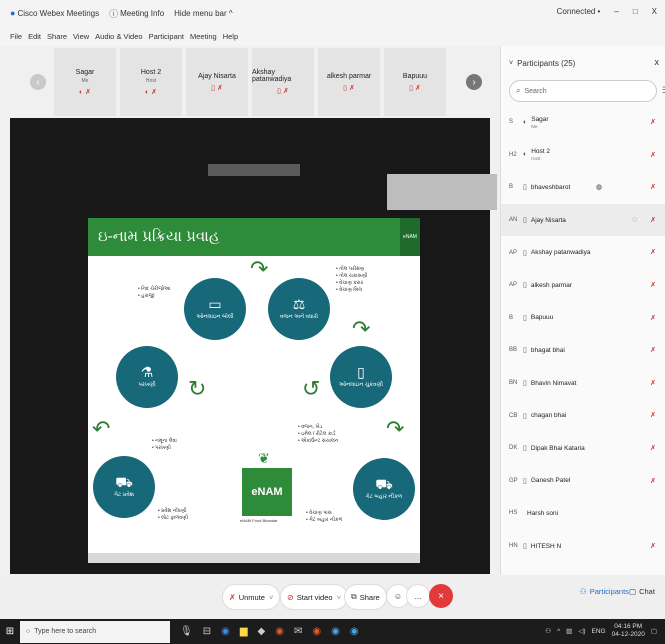 The image size is (665, 644). What do you see at coordinates (616, 11) in the screenshot?
I see `minimize-button: –` at bounding box center [616, 11].